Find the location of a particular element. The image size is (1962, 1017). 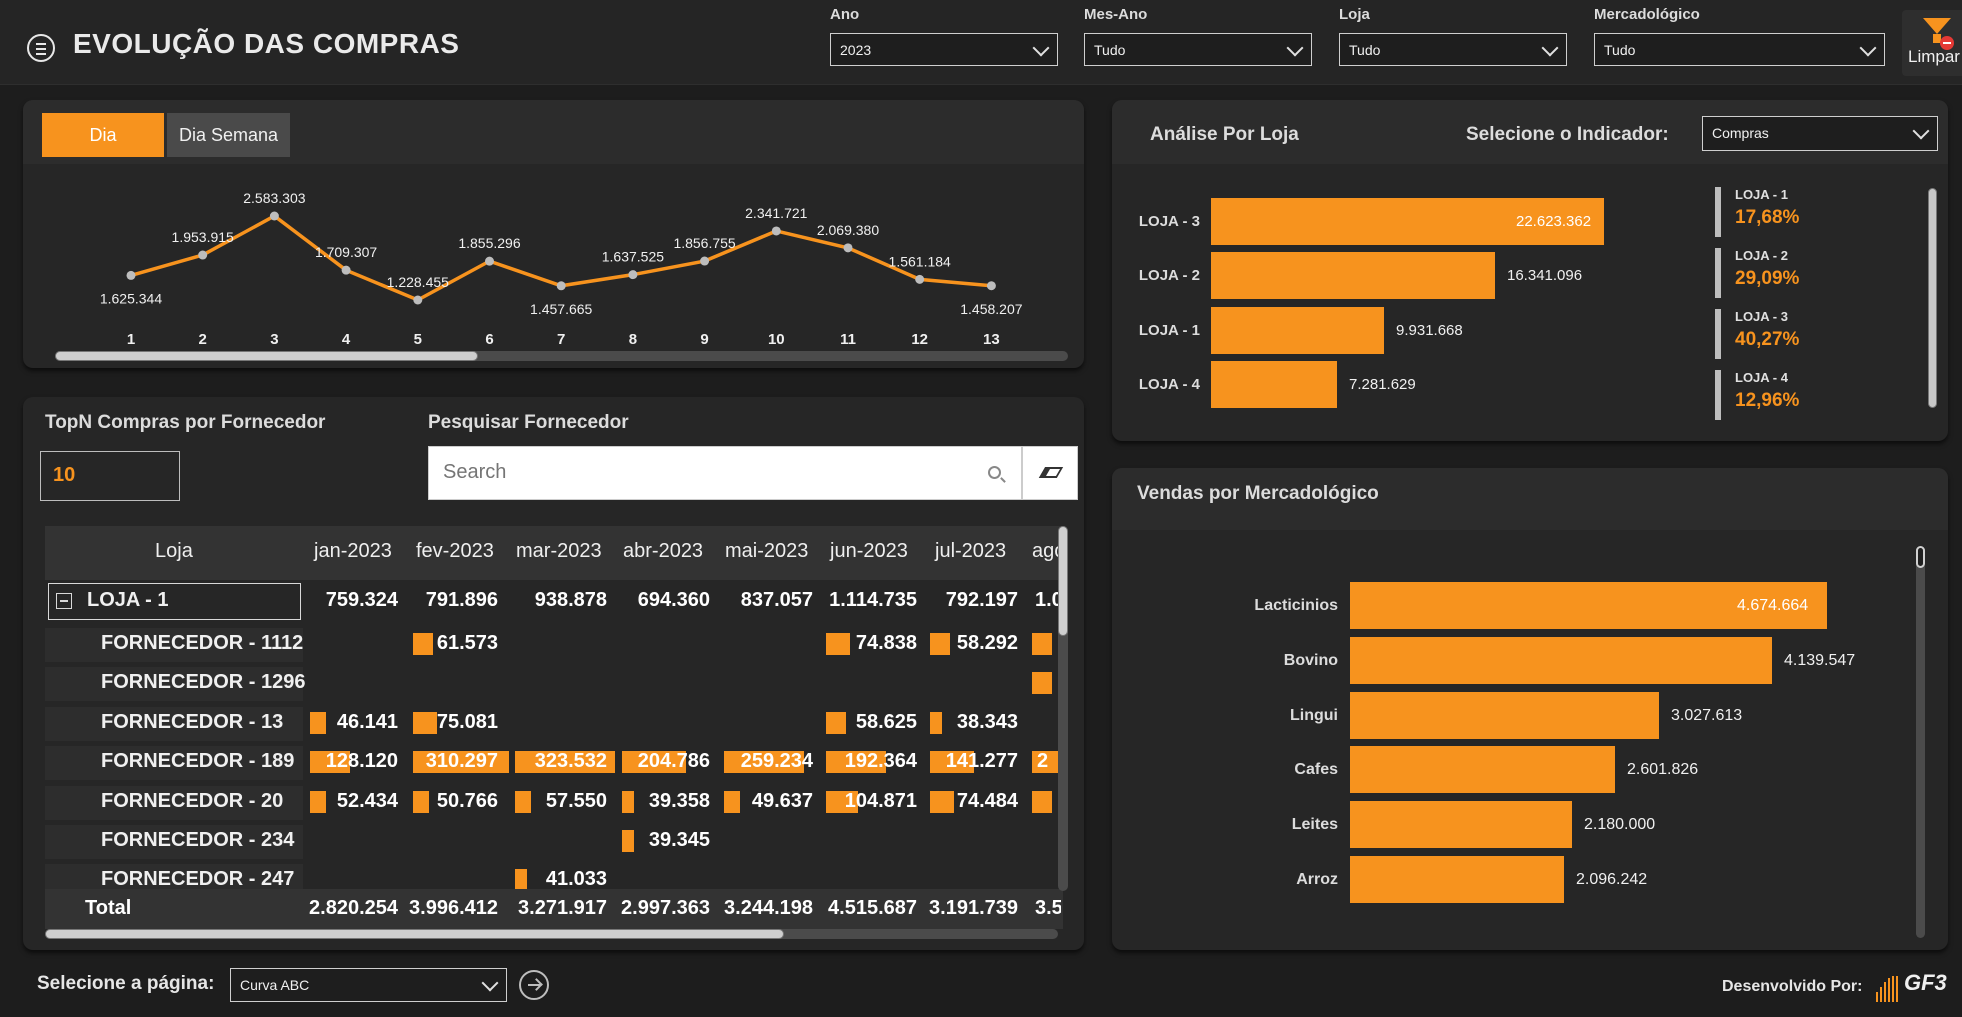

eraser-icon is located at coordinates (1051, 472).